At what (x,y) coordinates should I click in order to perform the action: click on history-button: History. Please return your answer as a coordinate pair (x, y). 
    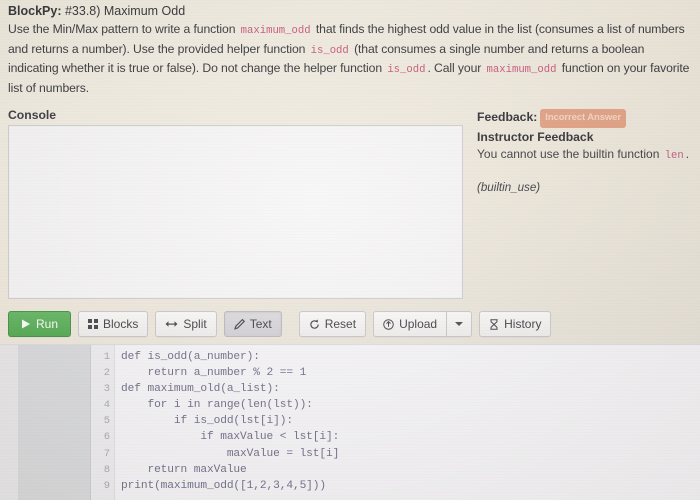
    Looking at the image, I should click on (515, 324).